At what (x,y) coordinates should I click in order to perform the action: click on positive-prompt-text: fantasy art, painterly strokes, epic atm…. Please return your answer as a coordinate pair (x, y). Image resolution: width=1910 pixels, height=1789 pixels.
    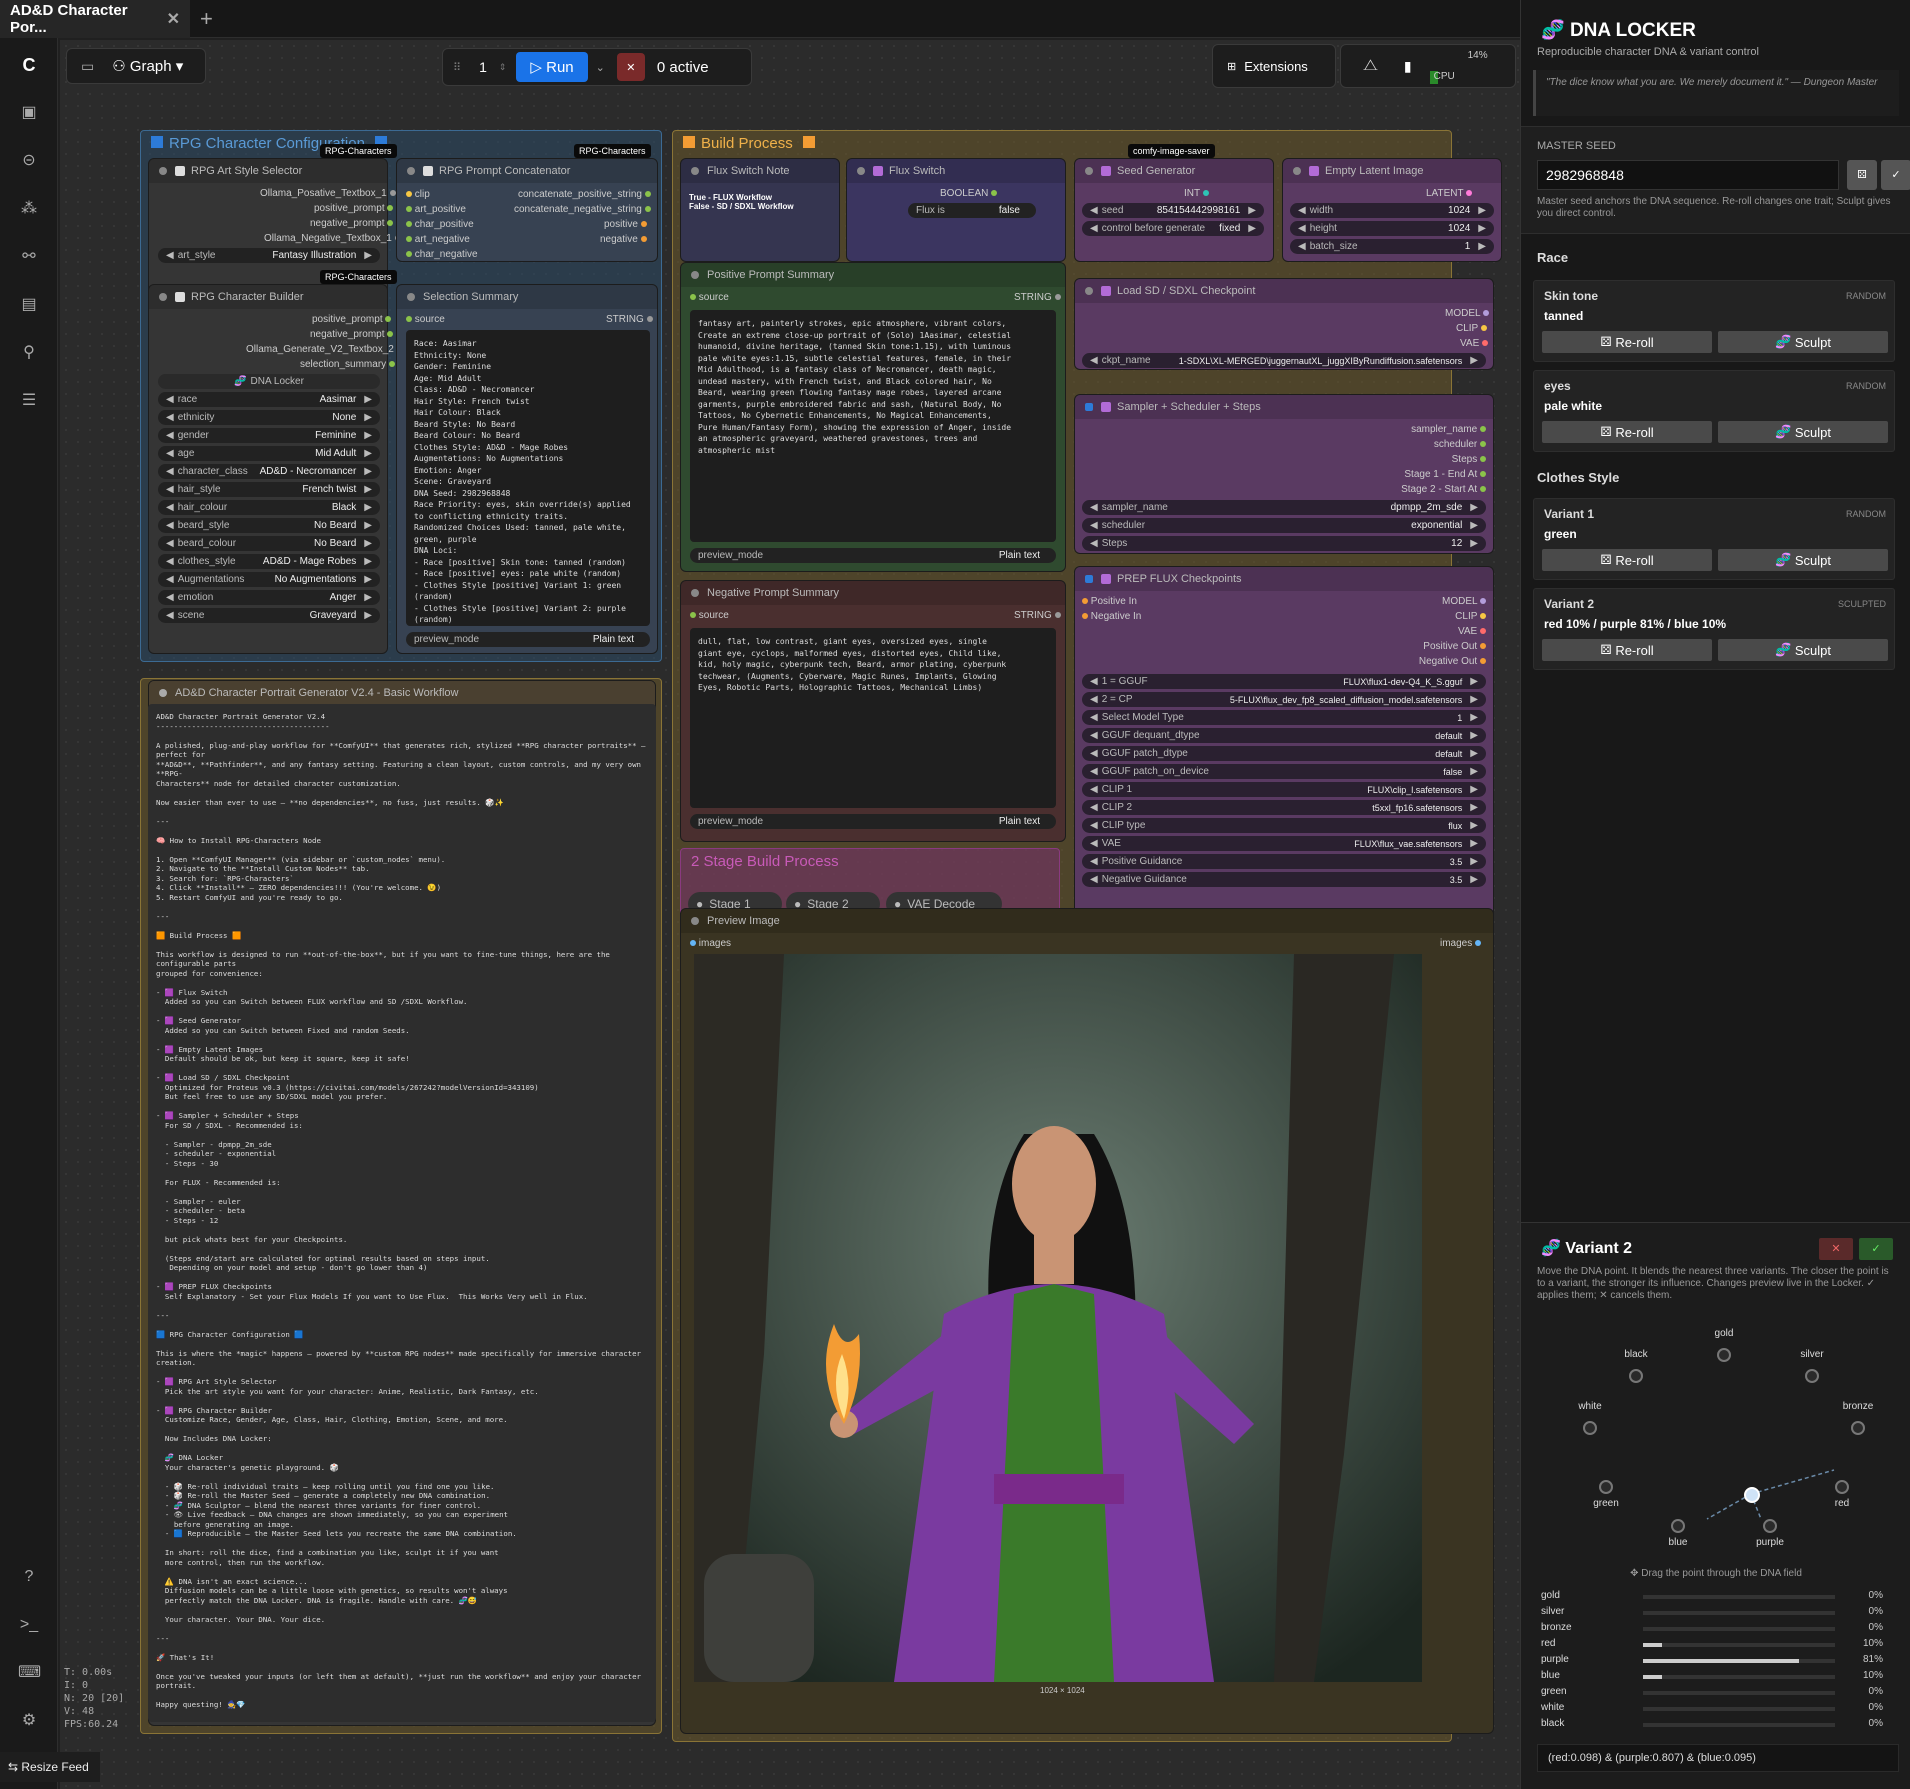
    Looking at the image, I should click on (873, 426).